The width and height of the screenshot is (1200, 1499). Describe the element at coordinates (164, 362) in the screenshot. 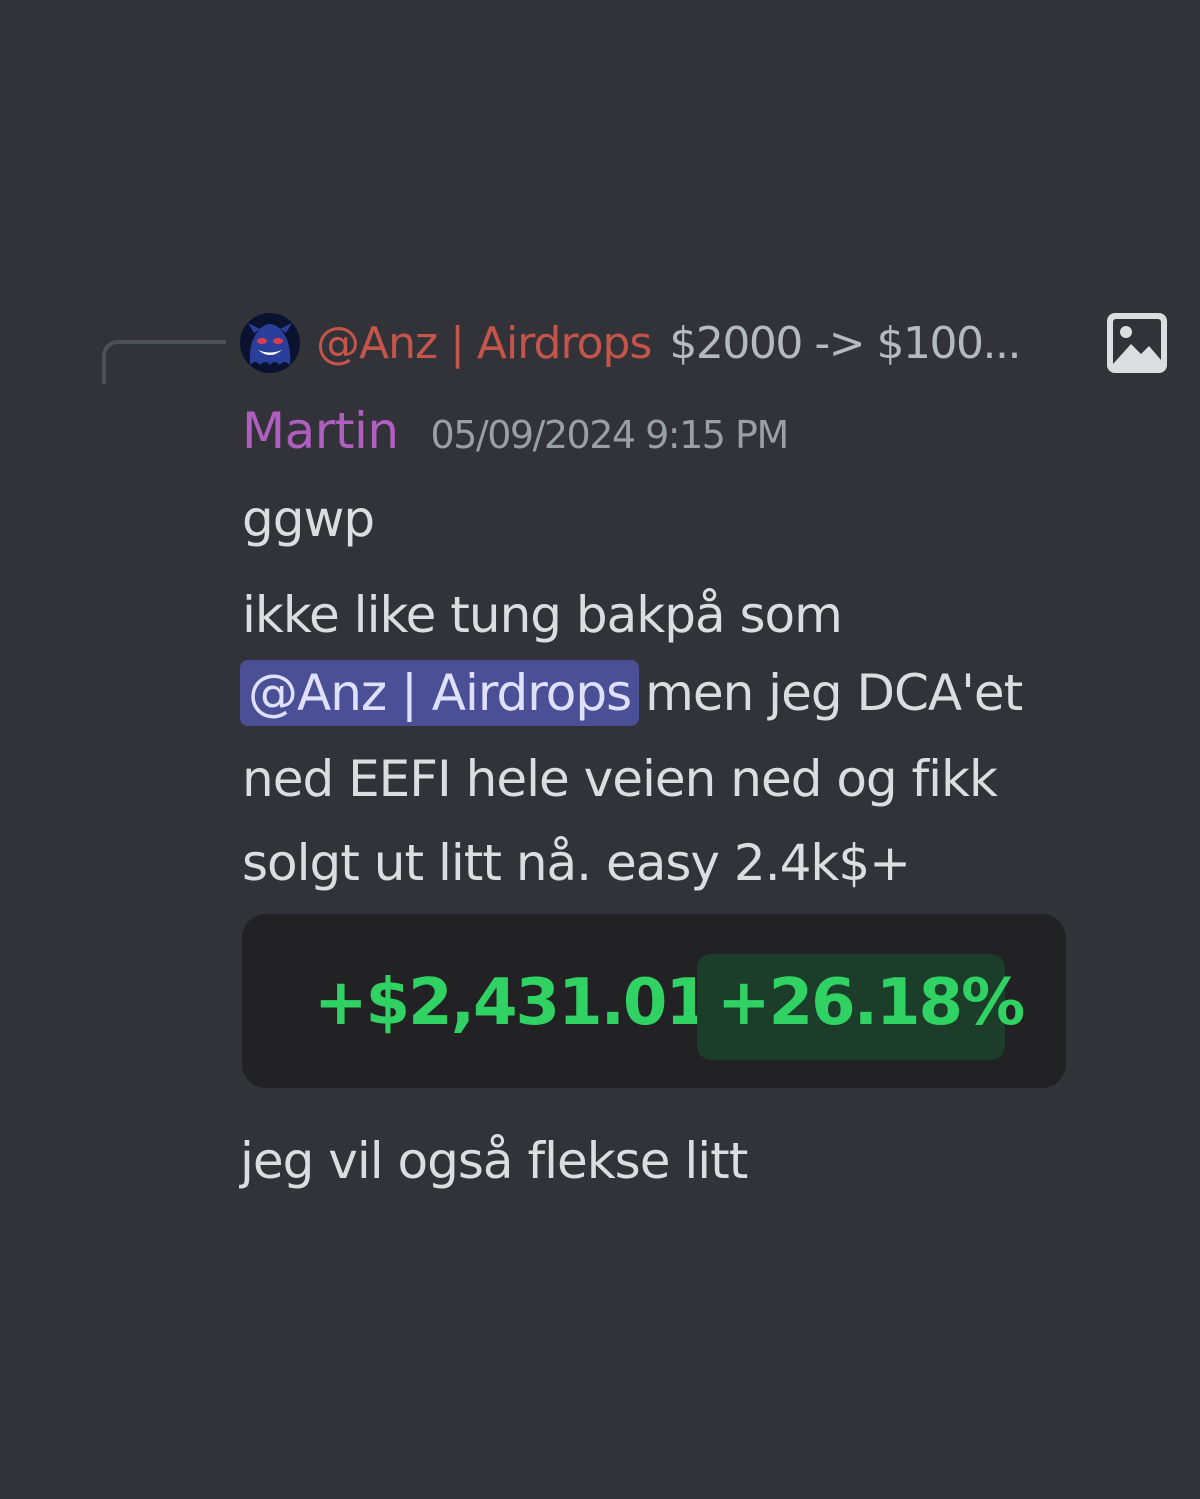

I see `reply-spine` at that location.